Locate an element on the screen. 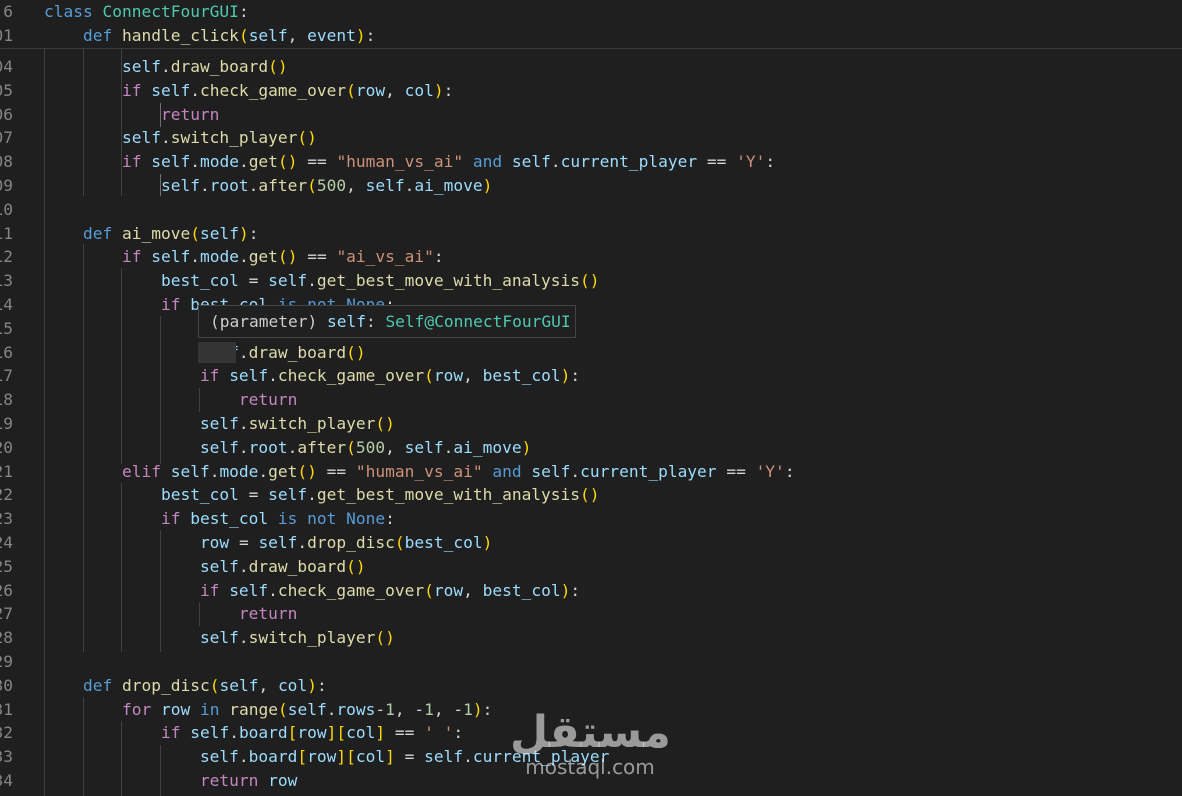  editor-line-number: 05 is located at coordinates (6, 90).